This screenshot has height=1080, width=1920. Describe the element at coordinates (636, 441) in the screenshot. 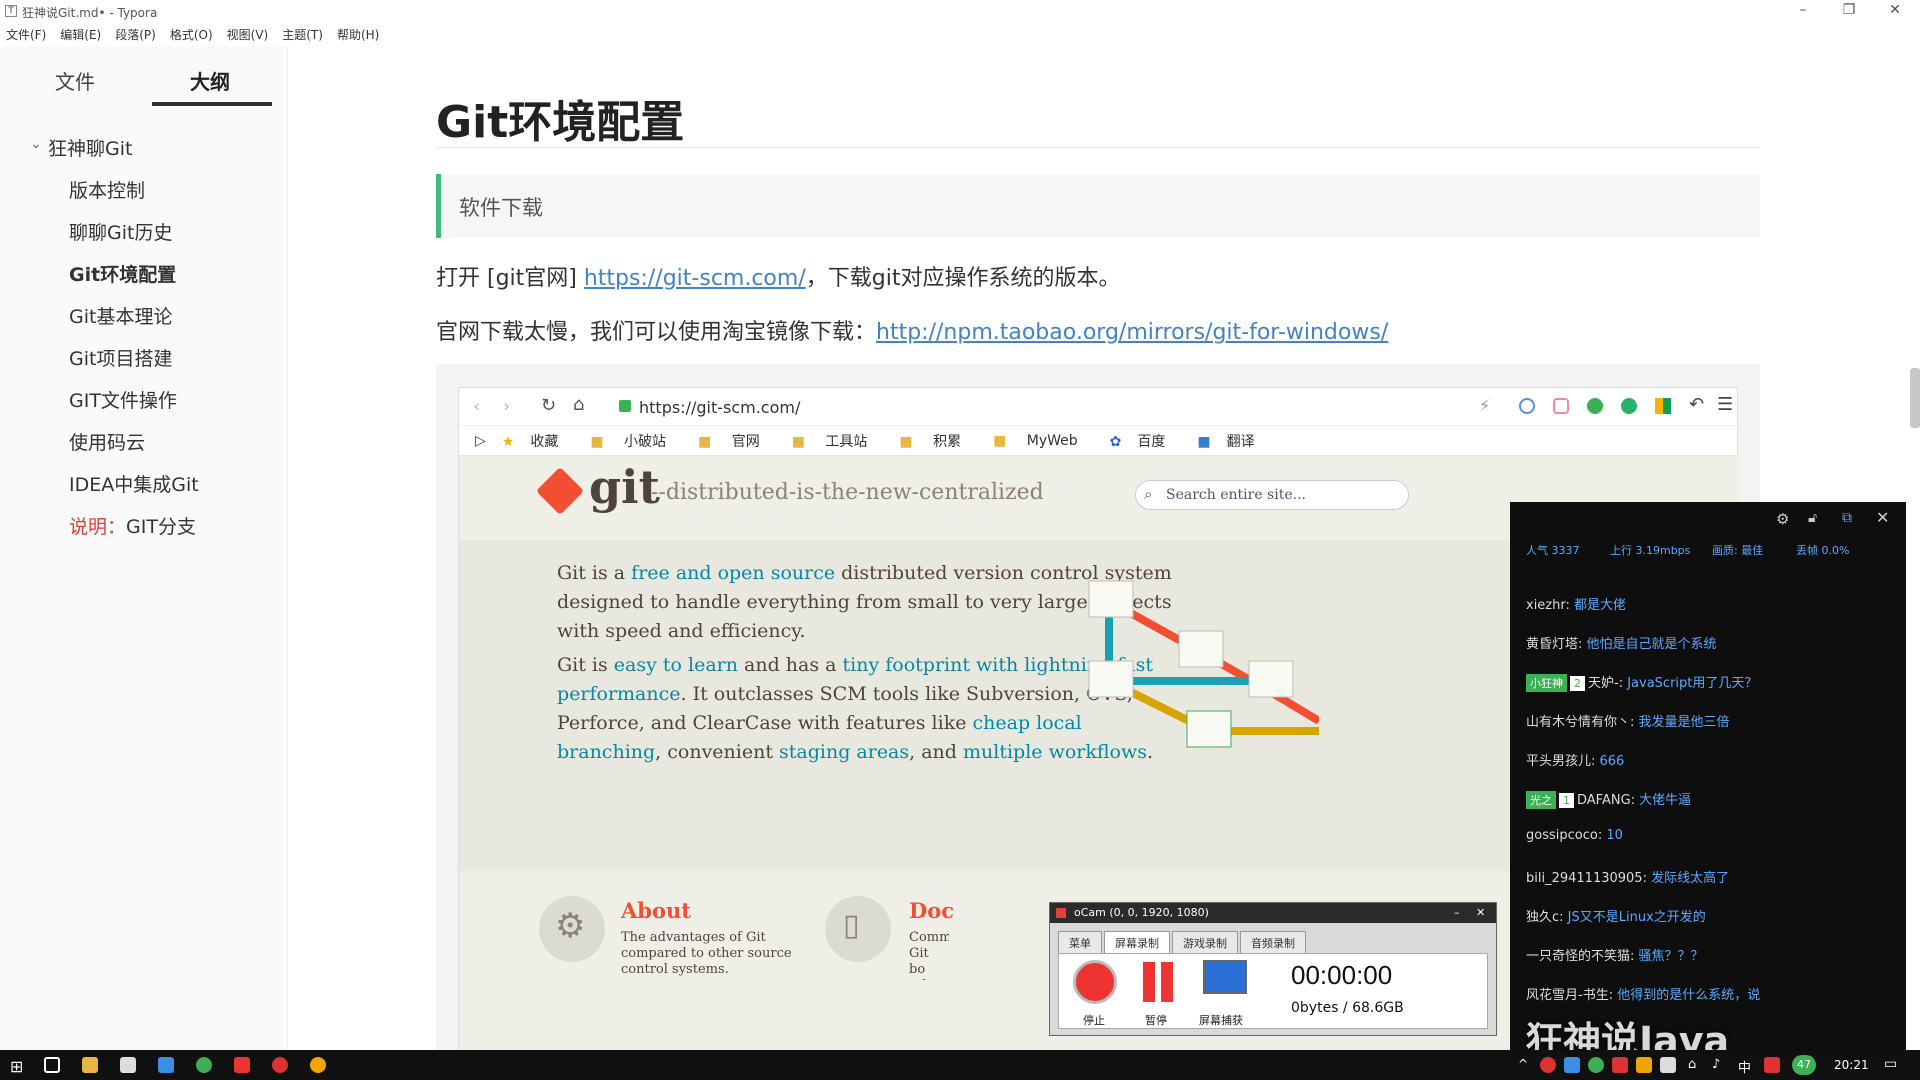

I see `bookmark-folder: ■ 小破站` at that location.